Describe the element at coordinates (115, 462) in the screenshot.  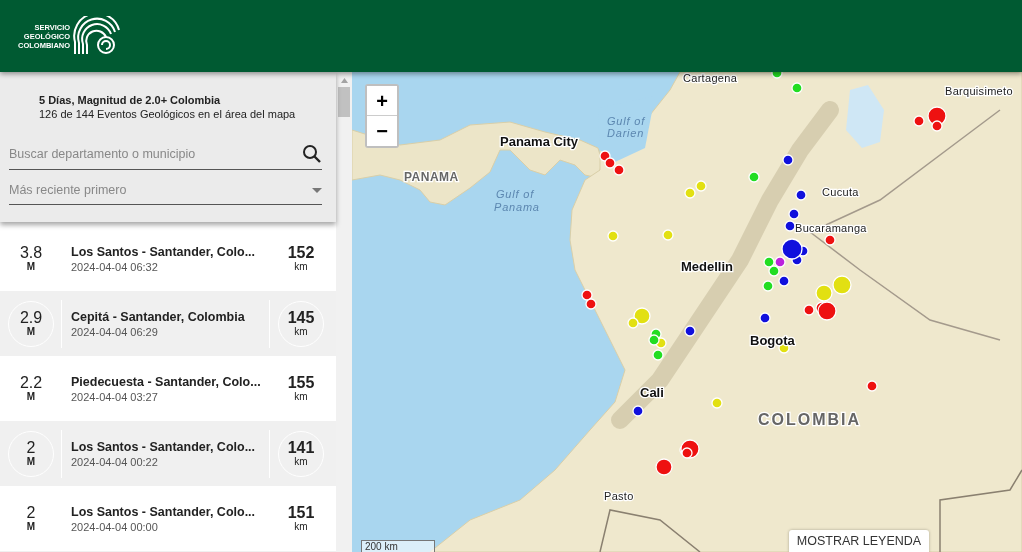
I see `event-time: 2024-04-04 00:22` at that location.